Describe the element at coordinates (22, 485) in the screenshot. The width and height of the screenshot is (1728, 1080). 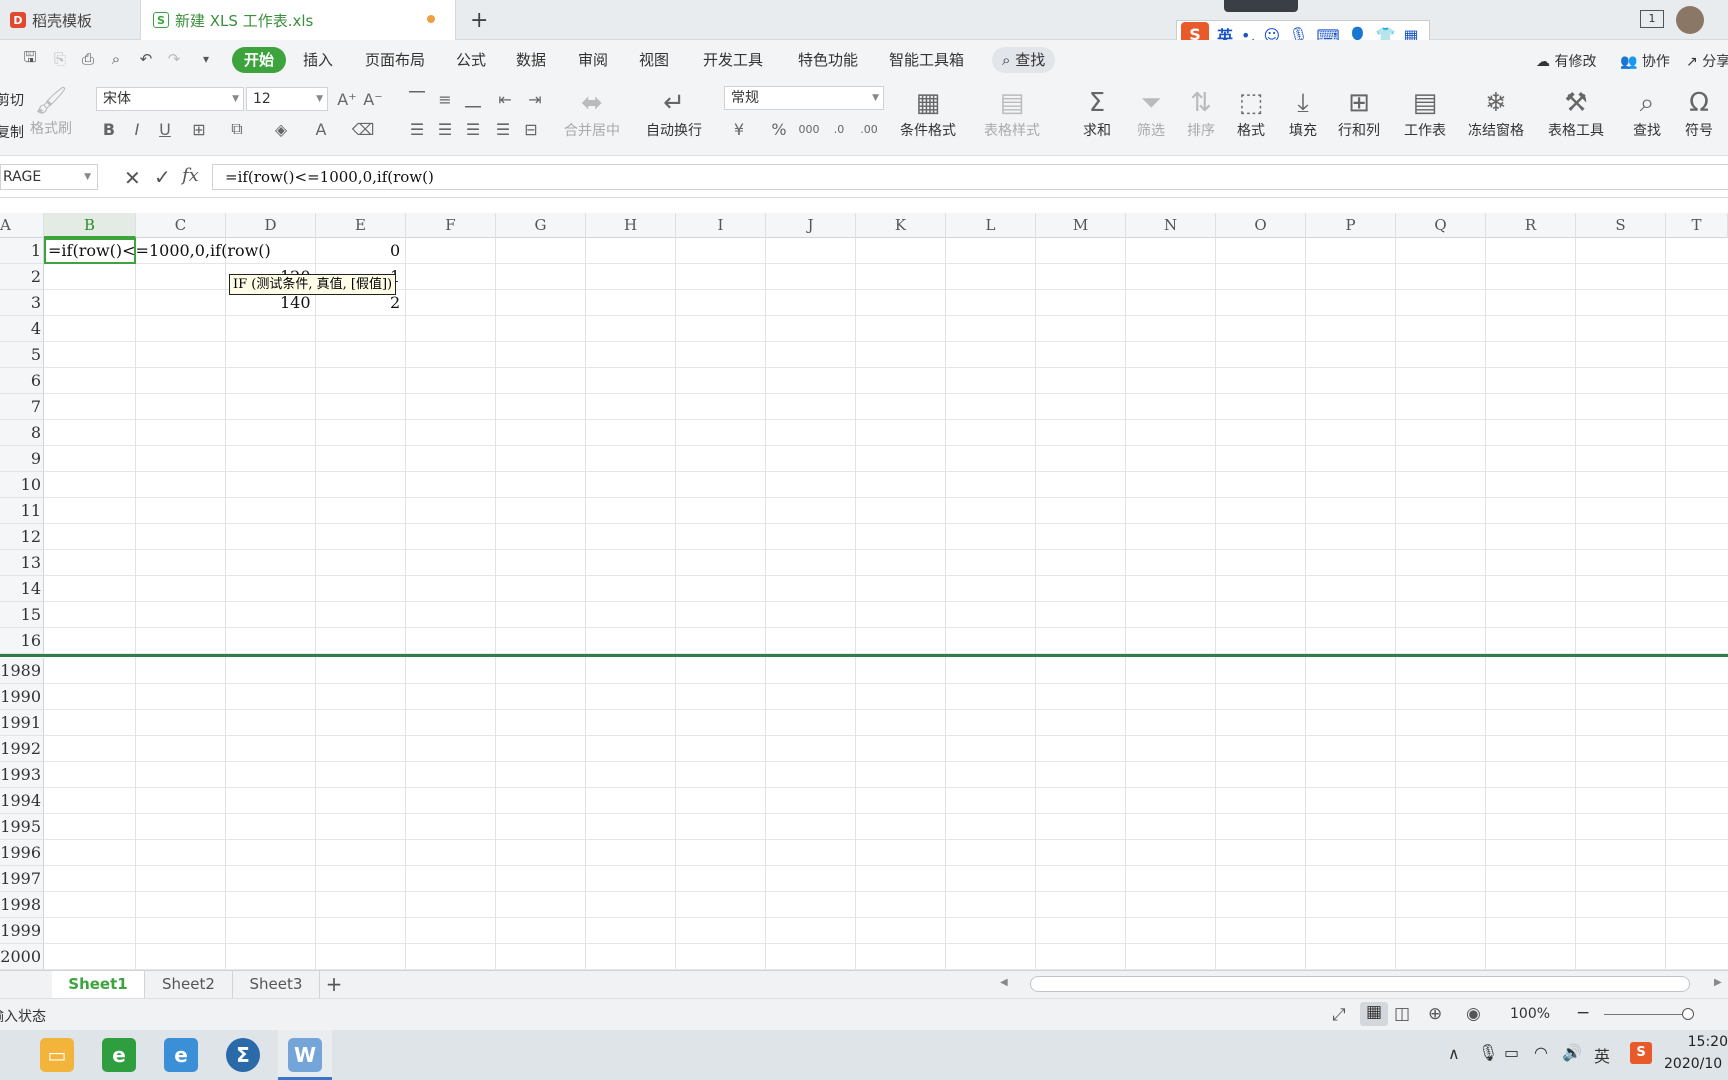
I see `row-header: 10` at that location.